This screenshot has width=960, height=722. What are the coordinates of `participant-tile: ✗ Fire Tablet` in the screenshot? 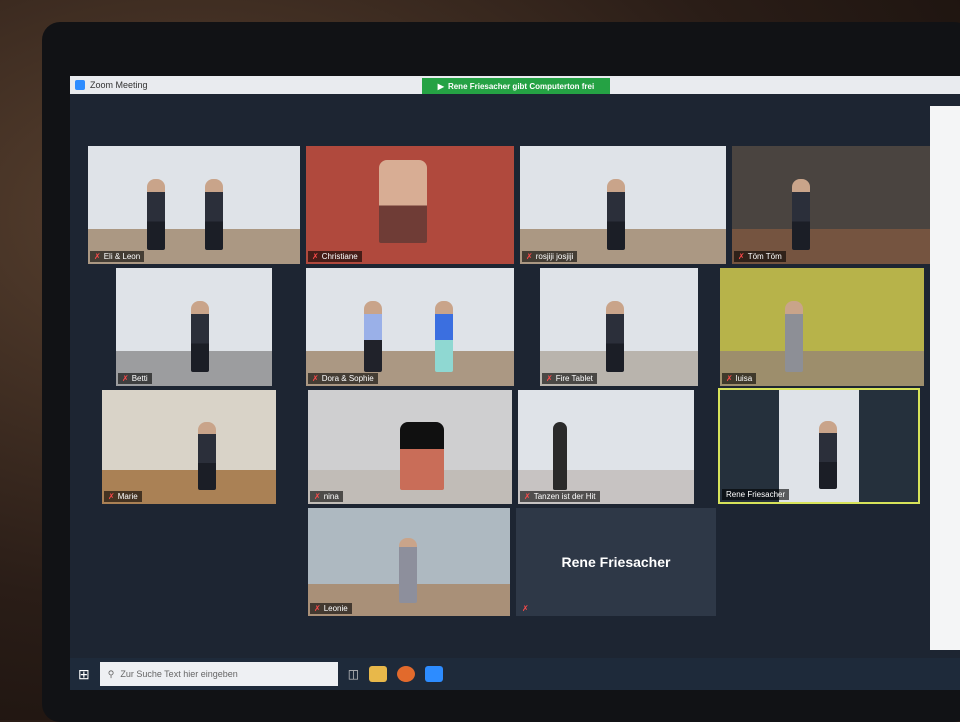 It's located at (619, 327).